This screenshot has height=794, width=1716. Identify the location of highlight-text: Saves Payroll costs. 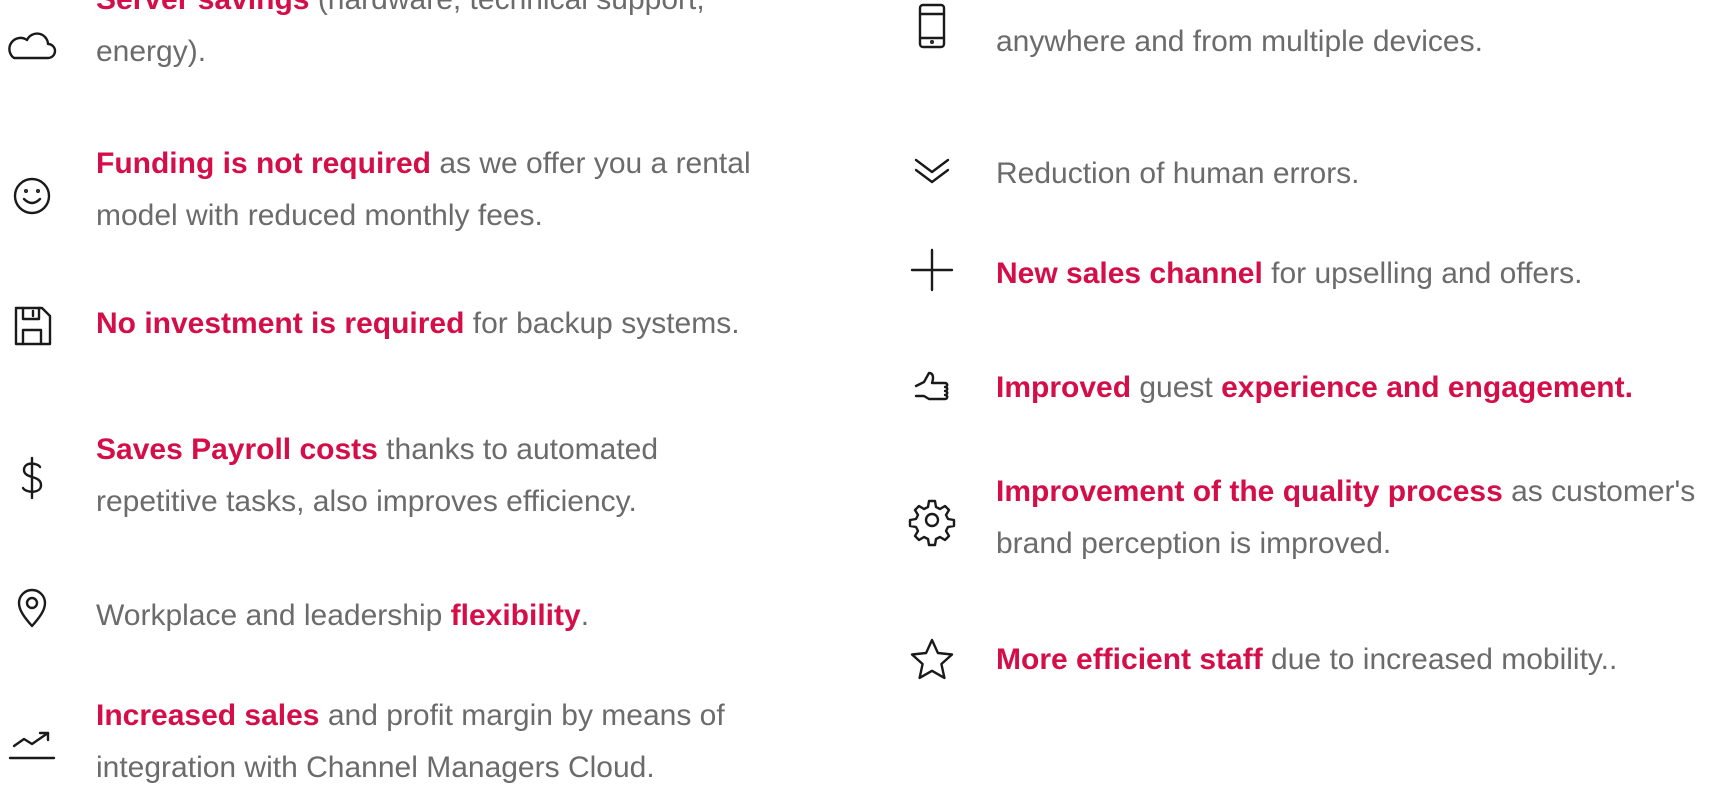
(237, 449).